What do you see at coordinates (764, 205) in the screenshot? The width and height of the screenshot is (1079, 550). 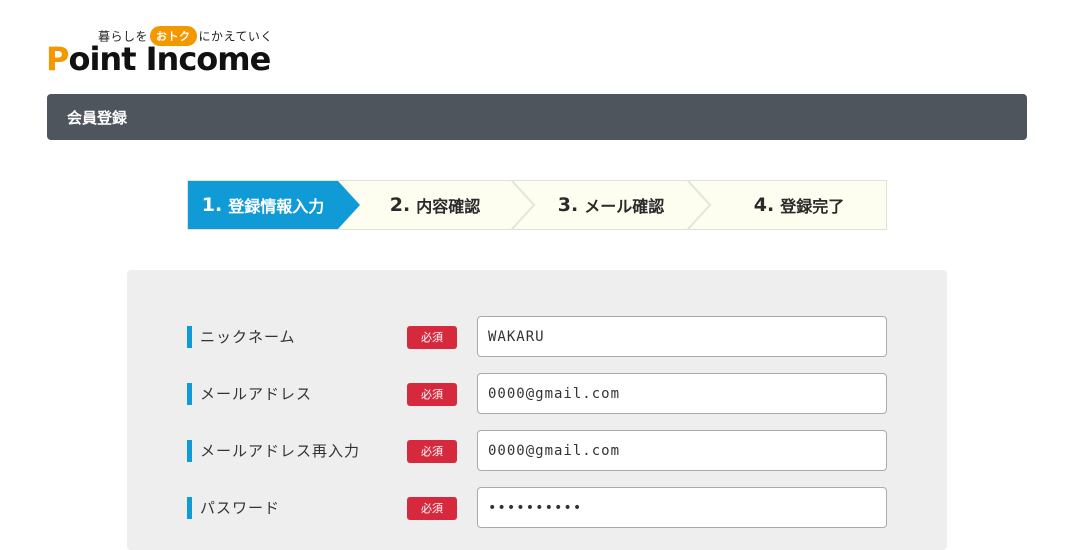 I see `step-number: 4.` at bounding box center [764, 205].